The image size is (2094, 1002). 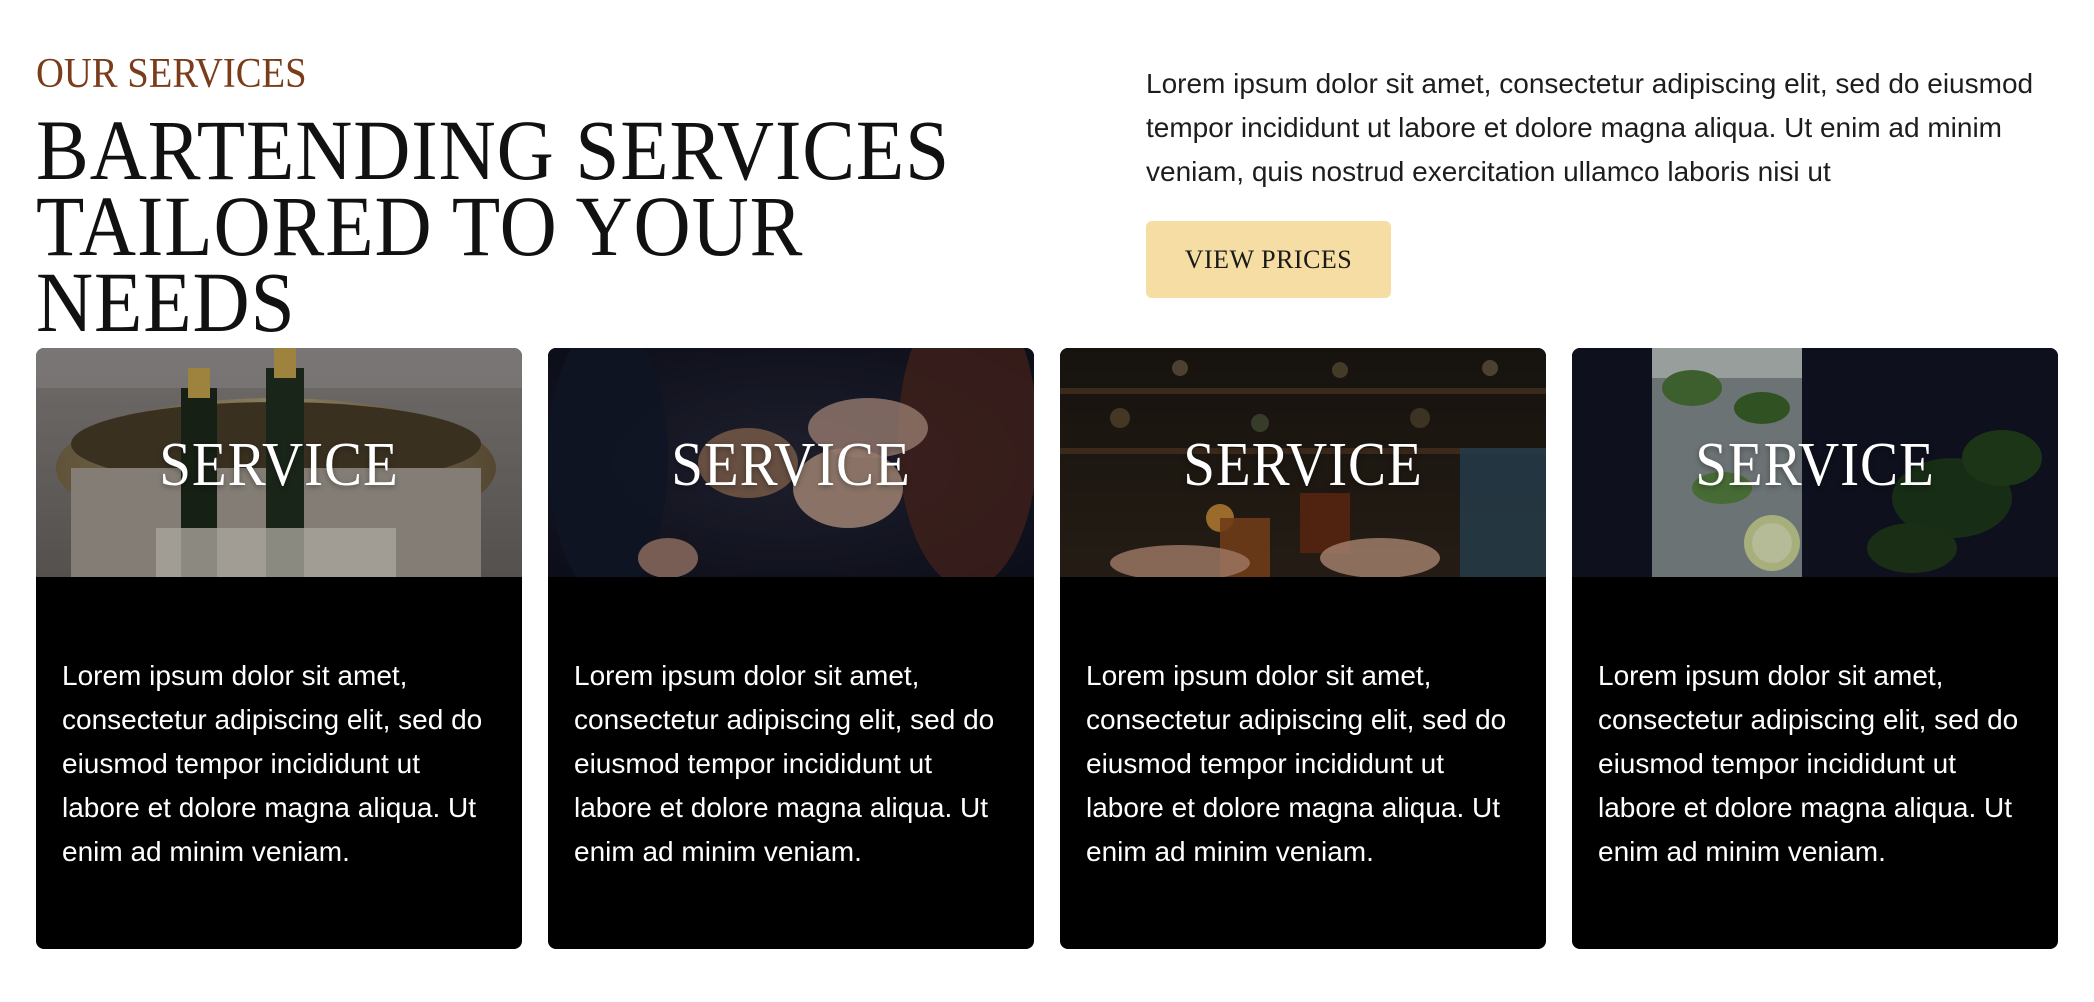 I want to click on view-prices-button: VIEW PRICES, so click(x=1268, y=259).